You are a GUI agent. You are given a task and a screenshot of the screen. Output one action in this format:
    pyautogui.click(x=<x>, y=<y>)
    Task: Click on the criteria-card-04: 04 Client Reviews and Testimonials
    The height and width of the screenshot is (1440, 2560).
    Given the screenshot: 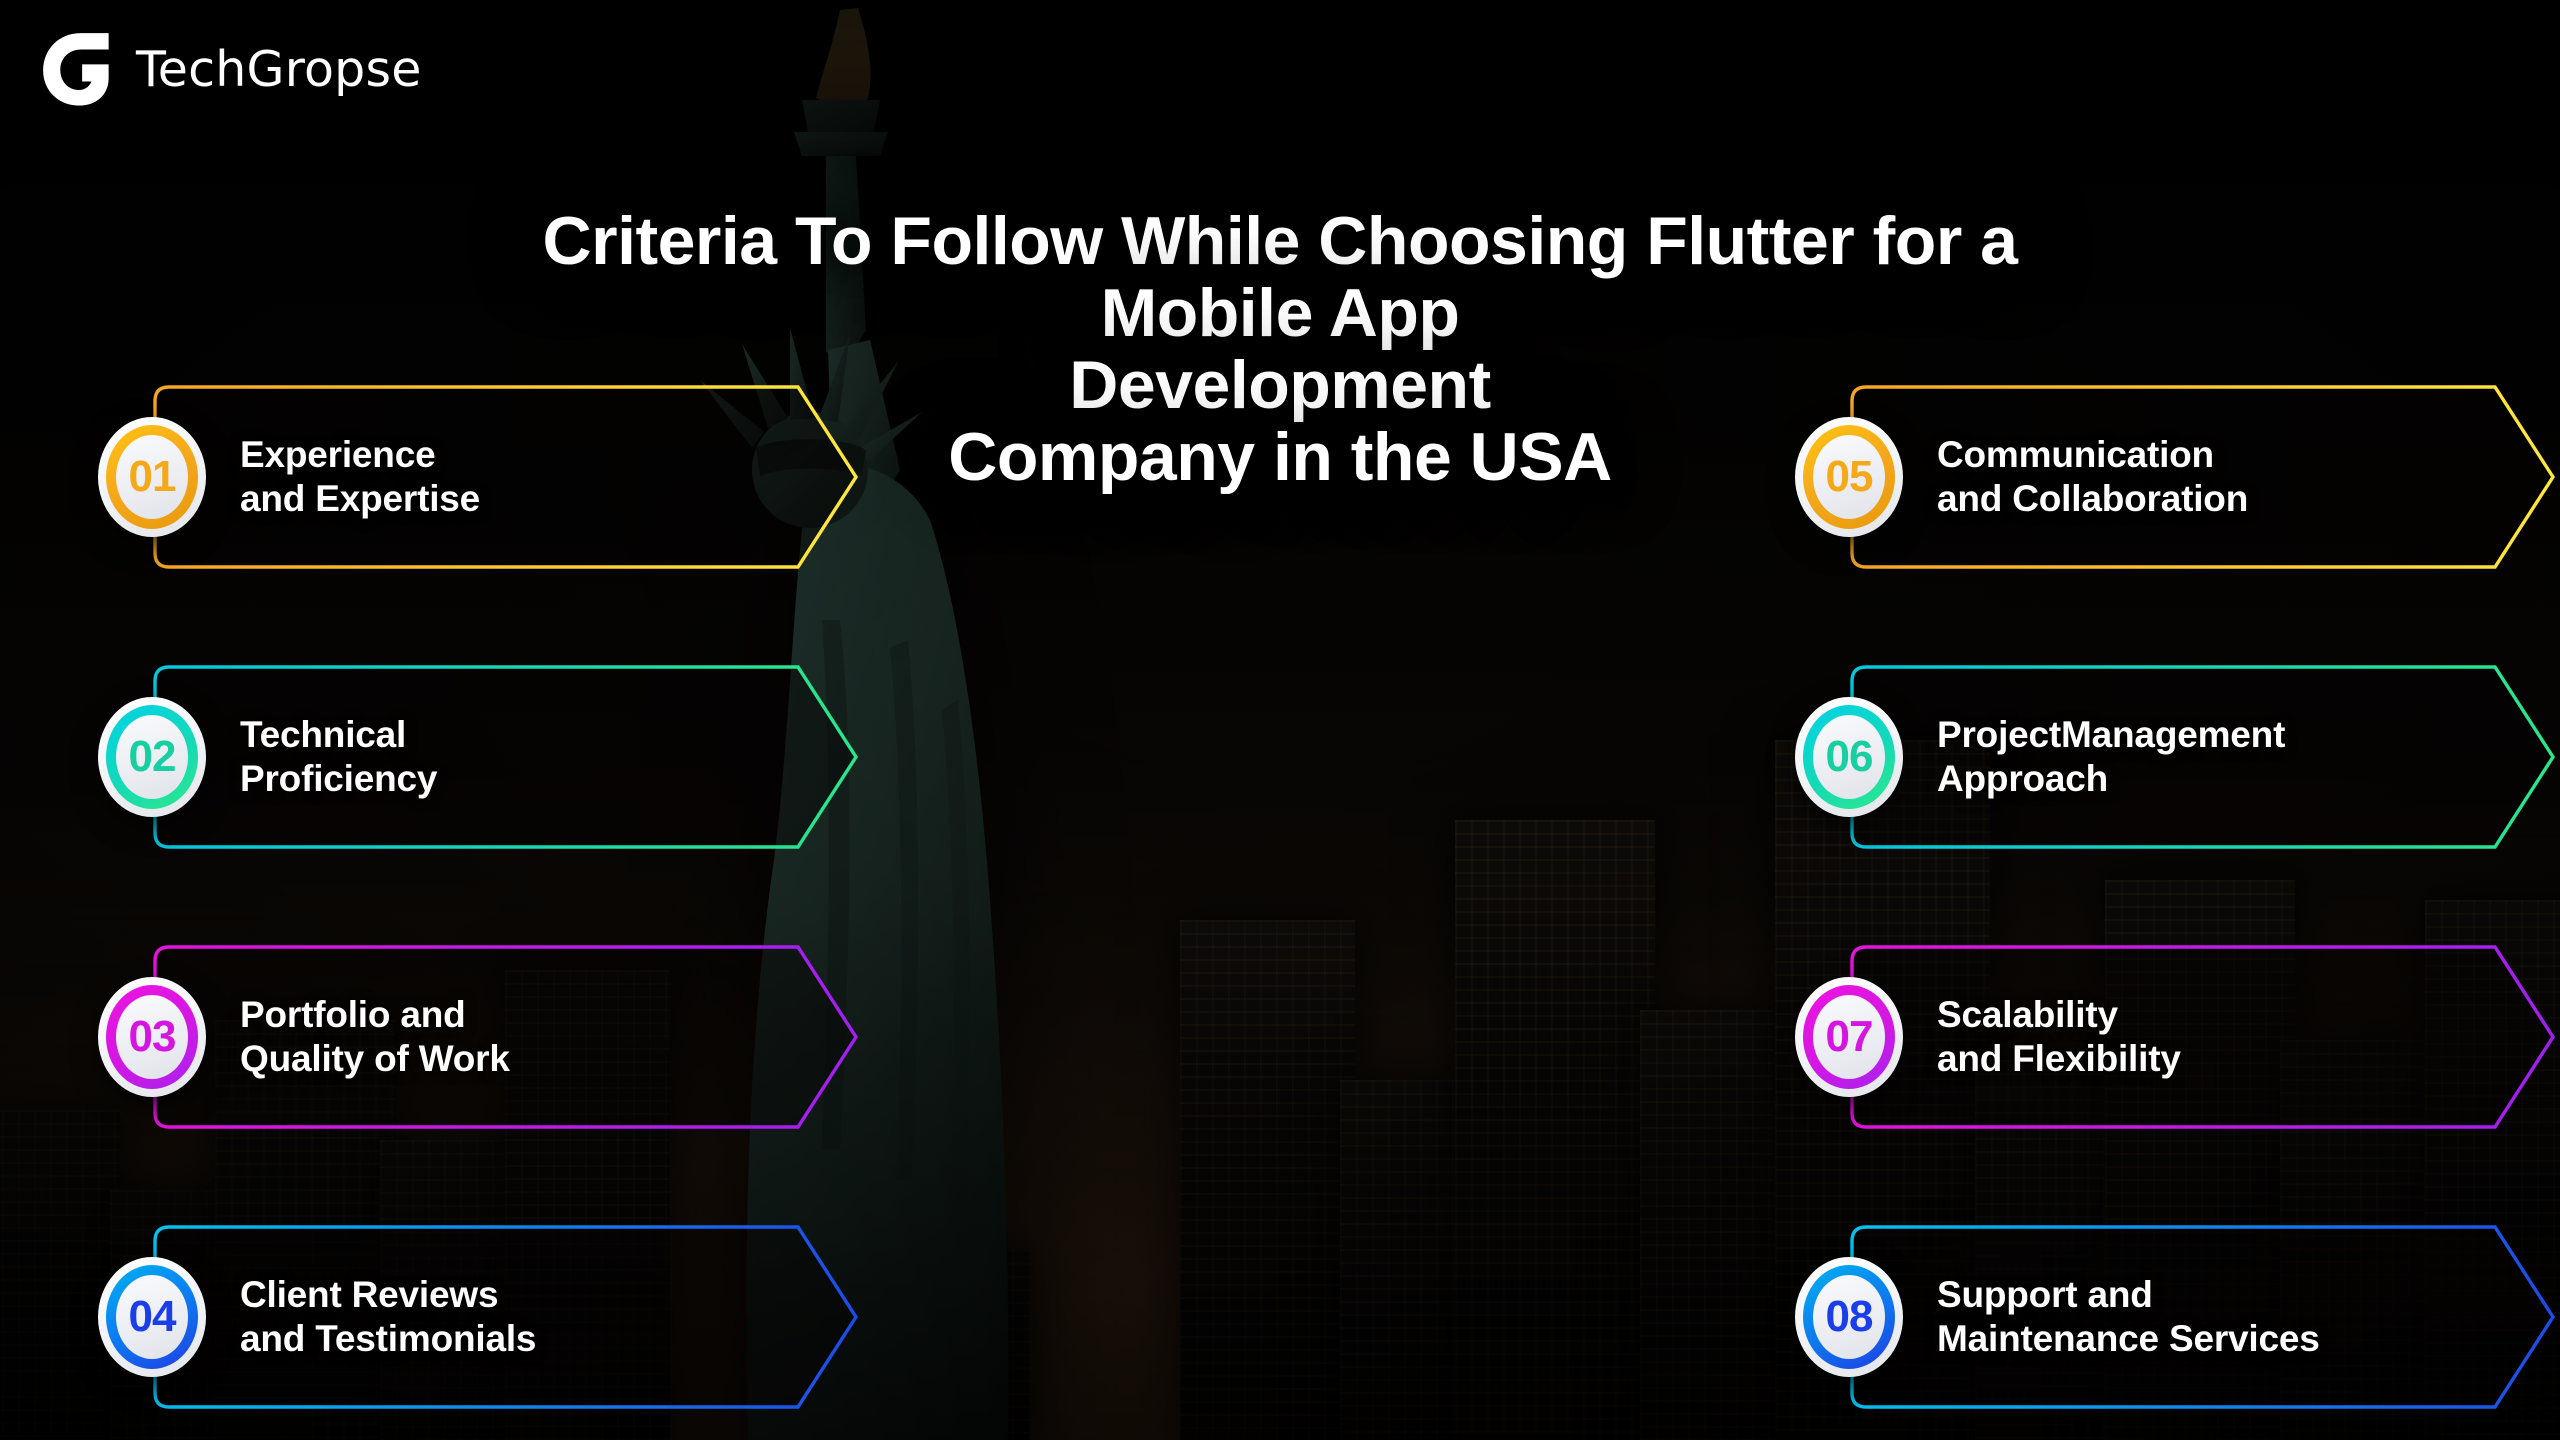 What is the action you would take?
    pyautogui.click(x=478, y=1317)
    